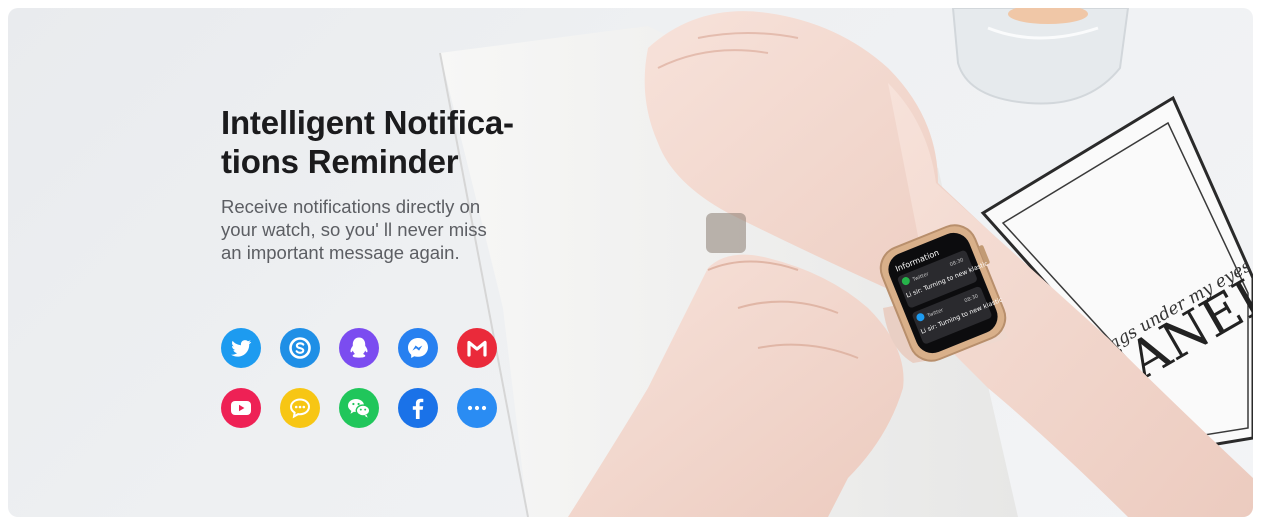 This screenshot has width=1261, height=520. Describe the element at coordinates (340, 252) in the screenshot. I see `description-line-3: an important message again.` at that location.